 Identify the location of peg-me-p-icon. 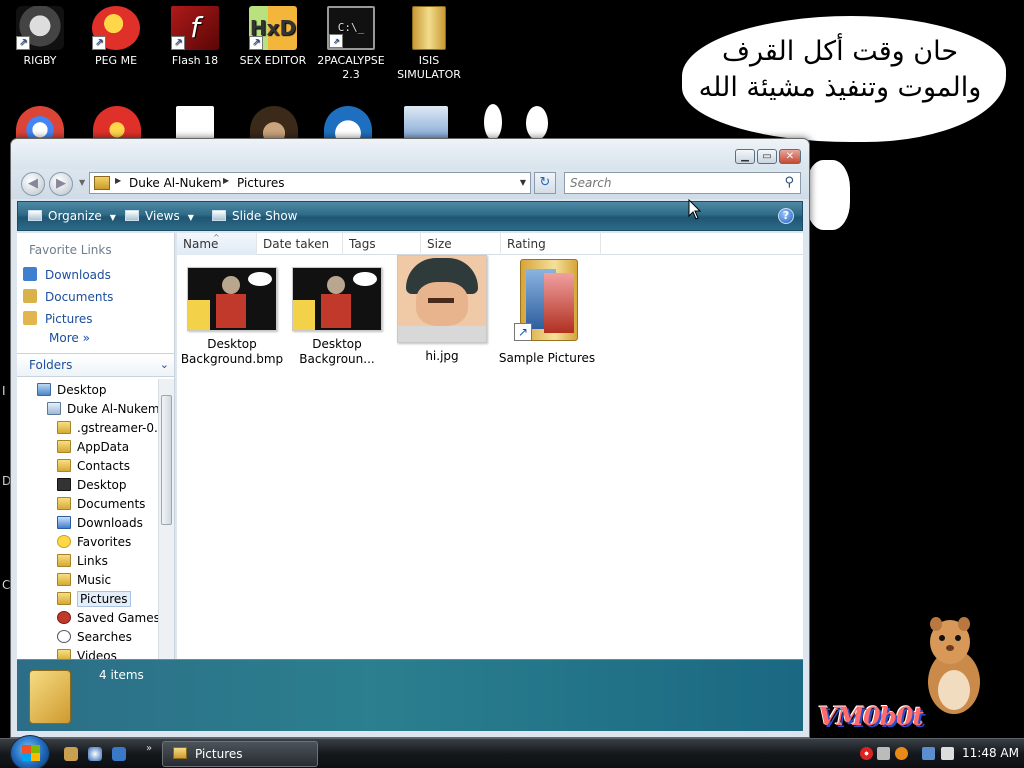
(117, 123).